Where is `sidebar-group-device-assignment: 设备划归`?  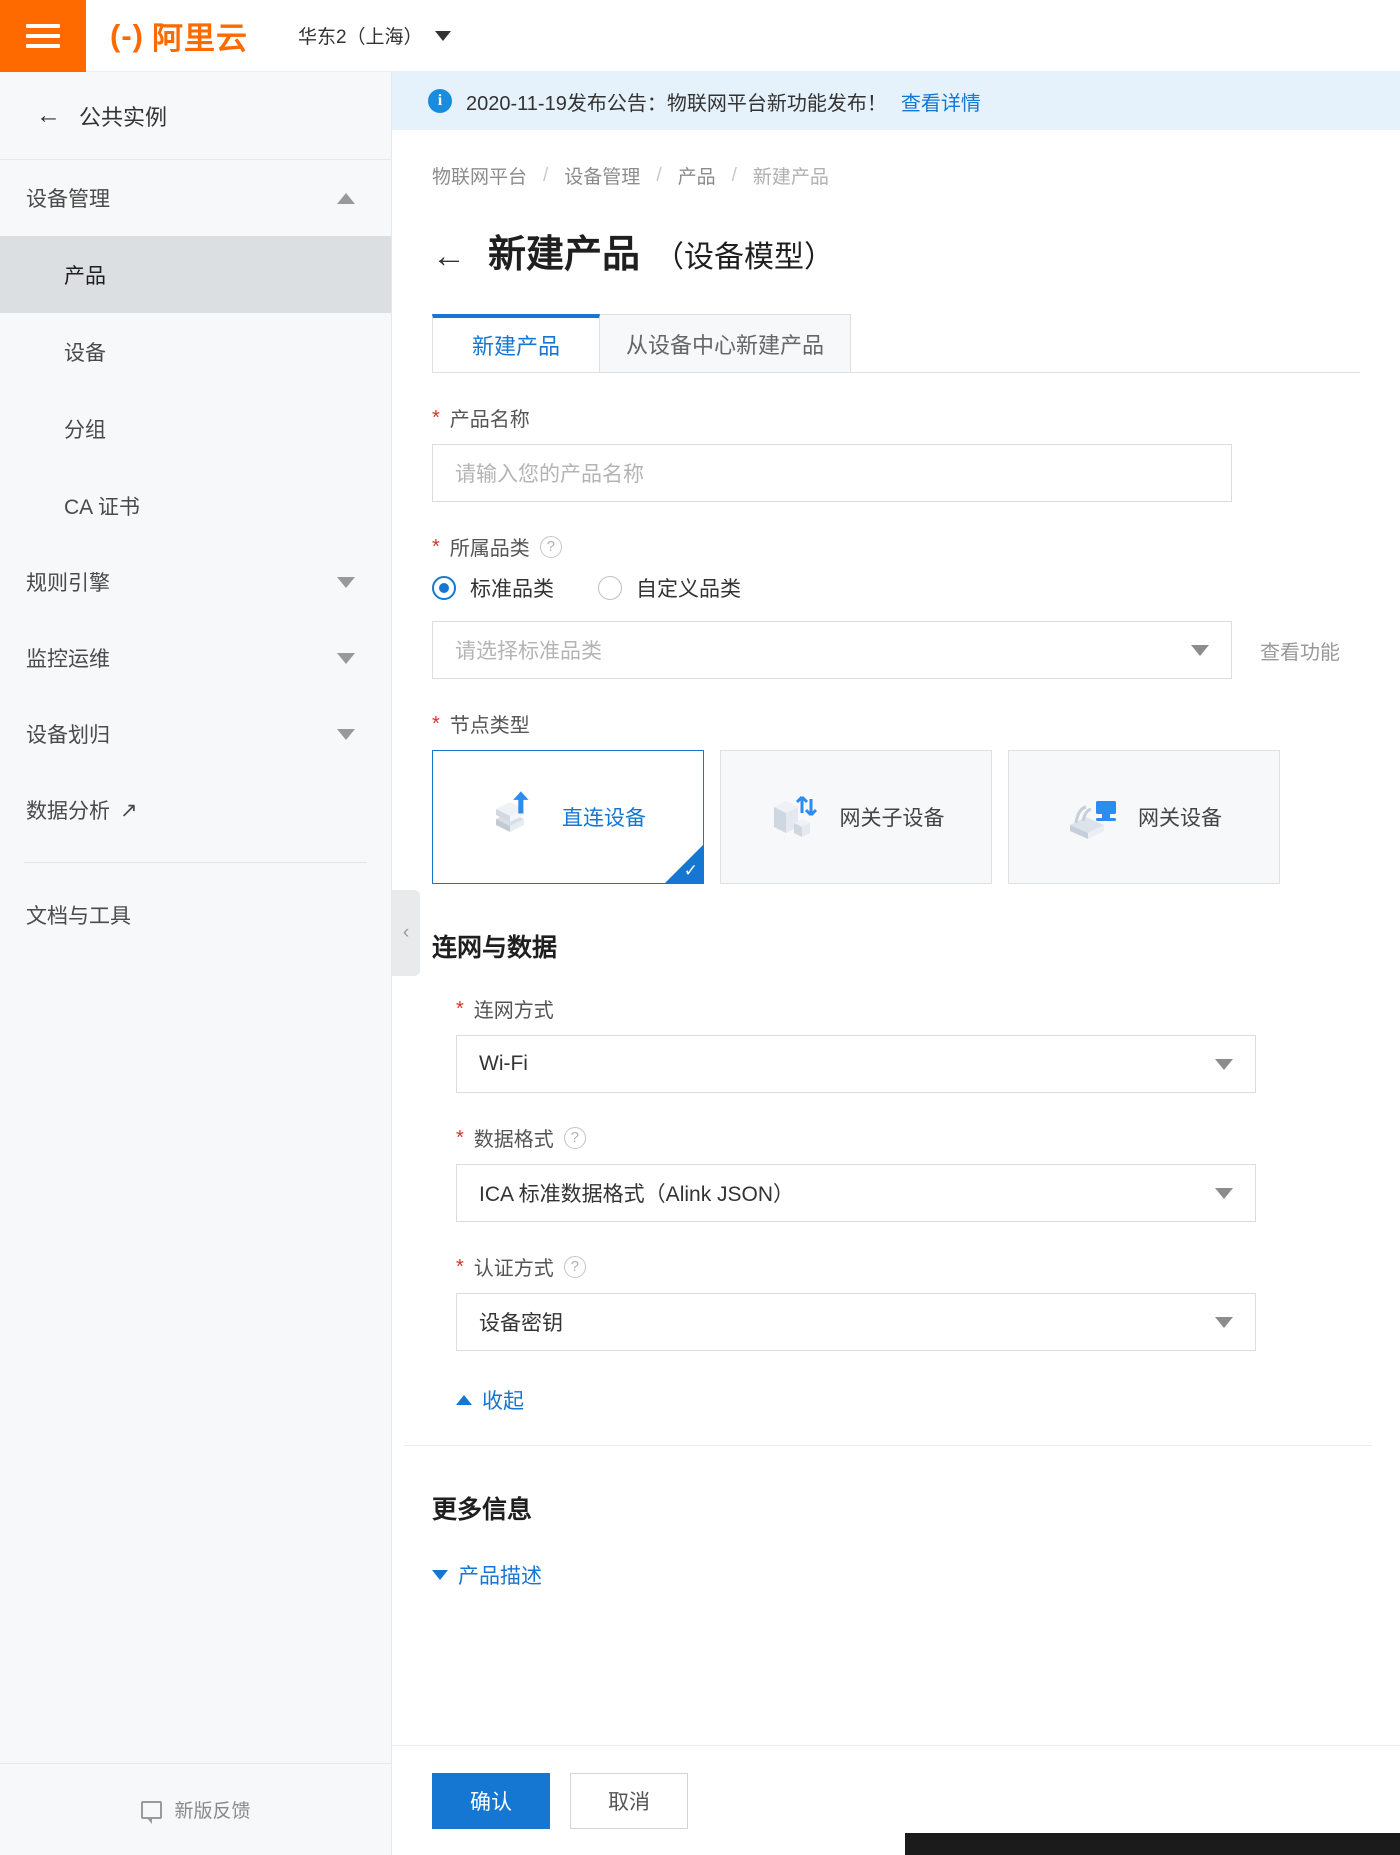
sidebar-group-device-assignment: 设备划归 is located at coordinates (195, 734).